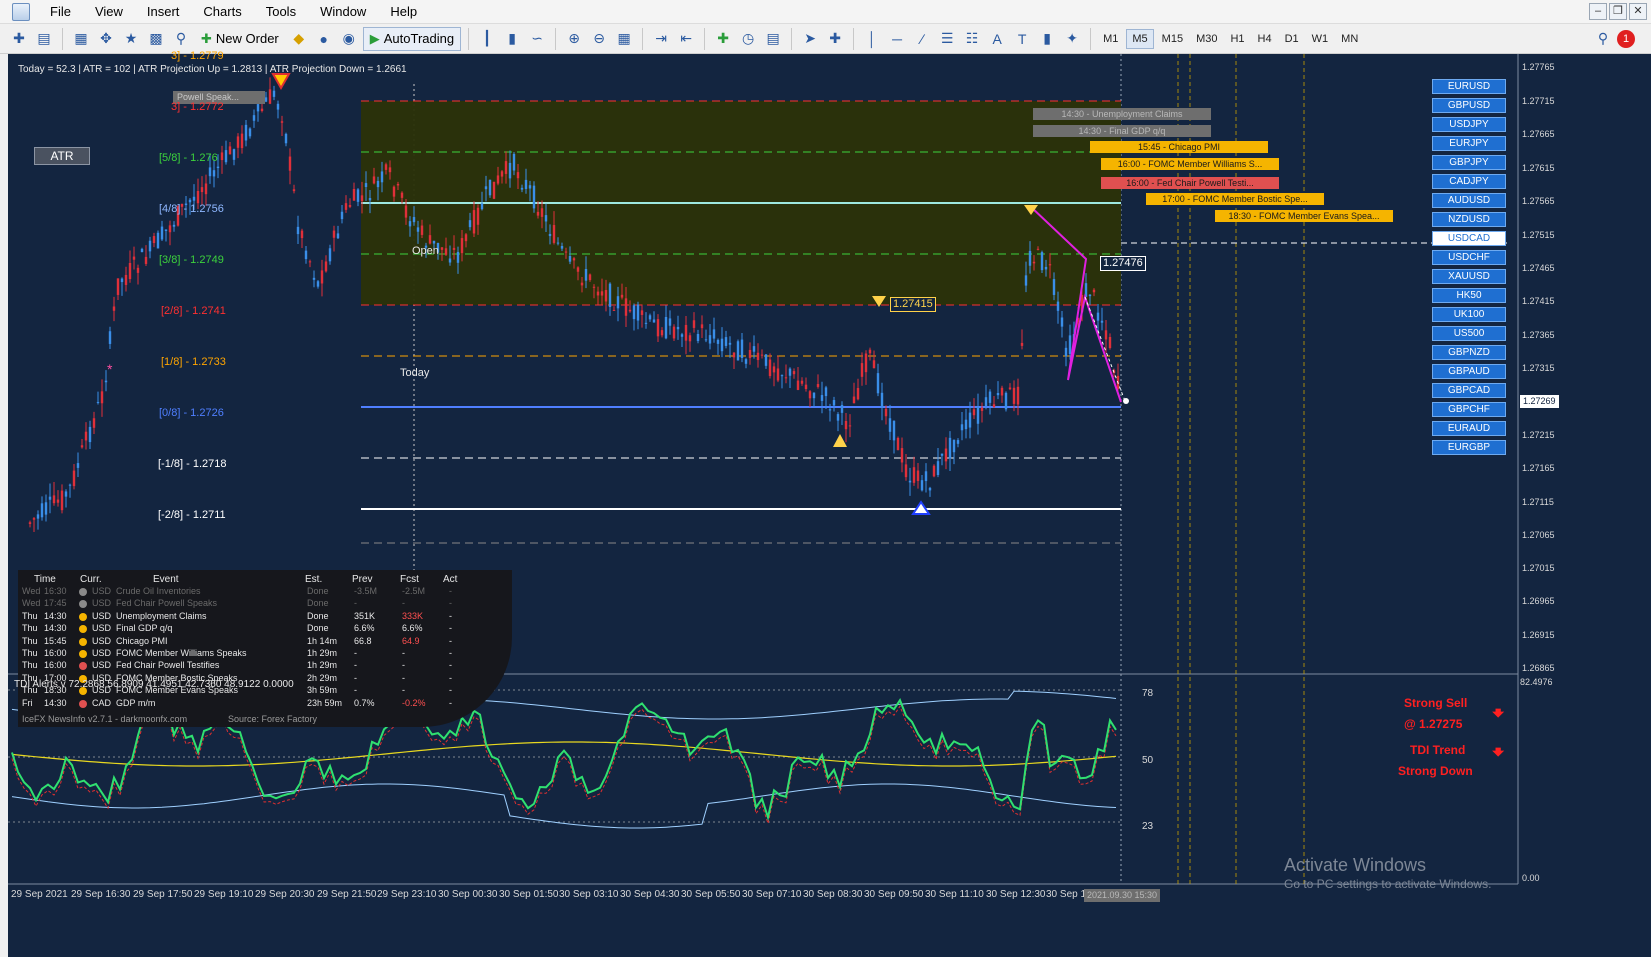 The image size is (1651, 957). I want to click on symbol-button-xauusd: XAUUSD, so click(1469, 276).